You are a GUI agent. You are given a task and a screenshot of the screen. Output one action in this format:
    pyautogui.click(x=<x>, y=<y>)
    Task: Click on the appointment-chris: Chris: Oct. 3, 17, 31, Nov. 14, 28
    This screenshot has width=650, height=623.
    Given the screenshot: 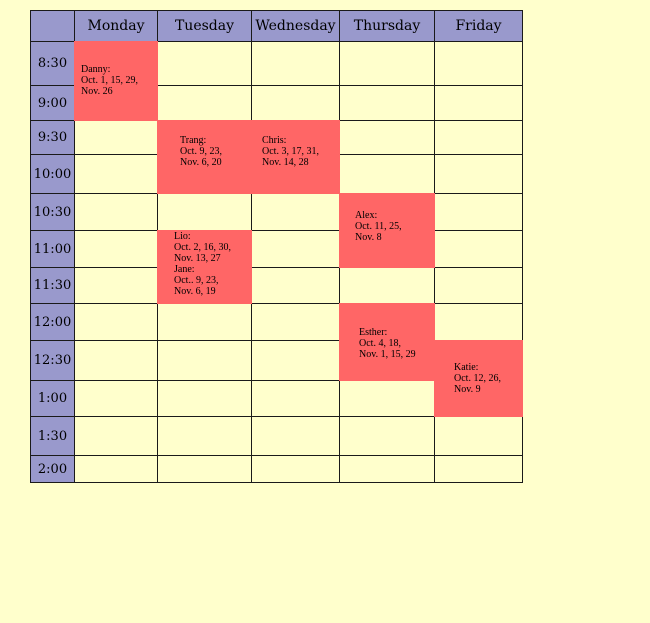 What is the action you would take?
    pyautogui.click(x=295, y=157)
    